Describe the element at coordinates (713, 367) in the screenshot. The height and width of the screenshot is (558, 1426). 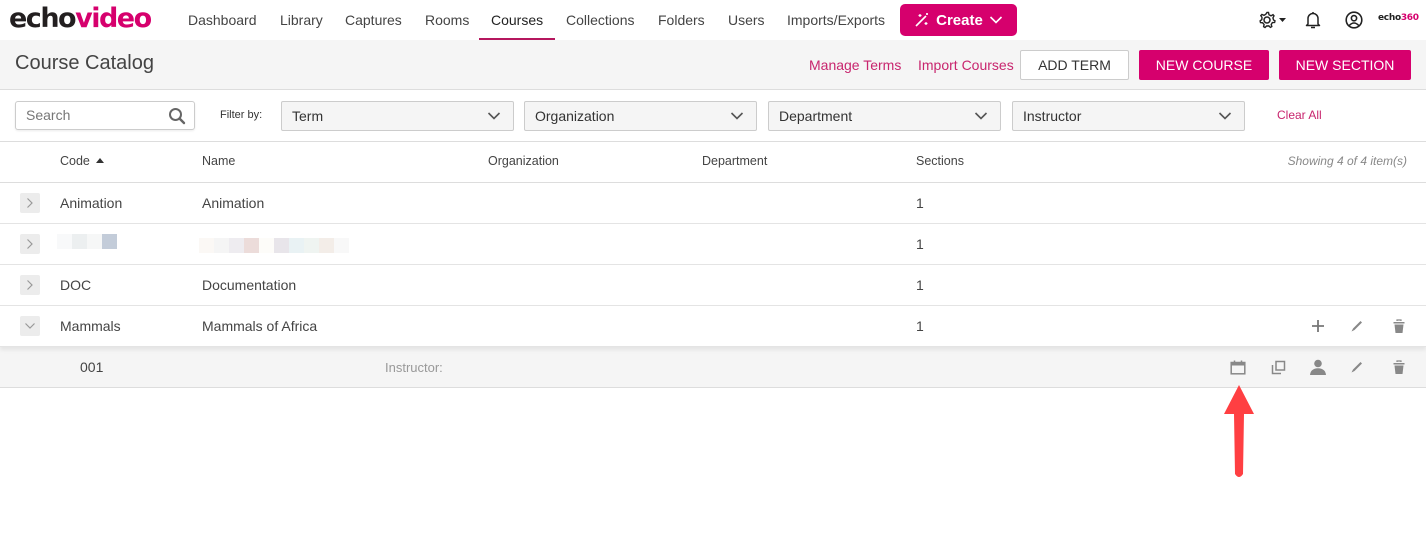
I see `section-row: 001 Instructor:` at that location.